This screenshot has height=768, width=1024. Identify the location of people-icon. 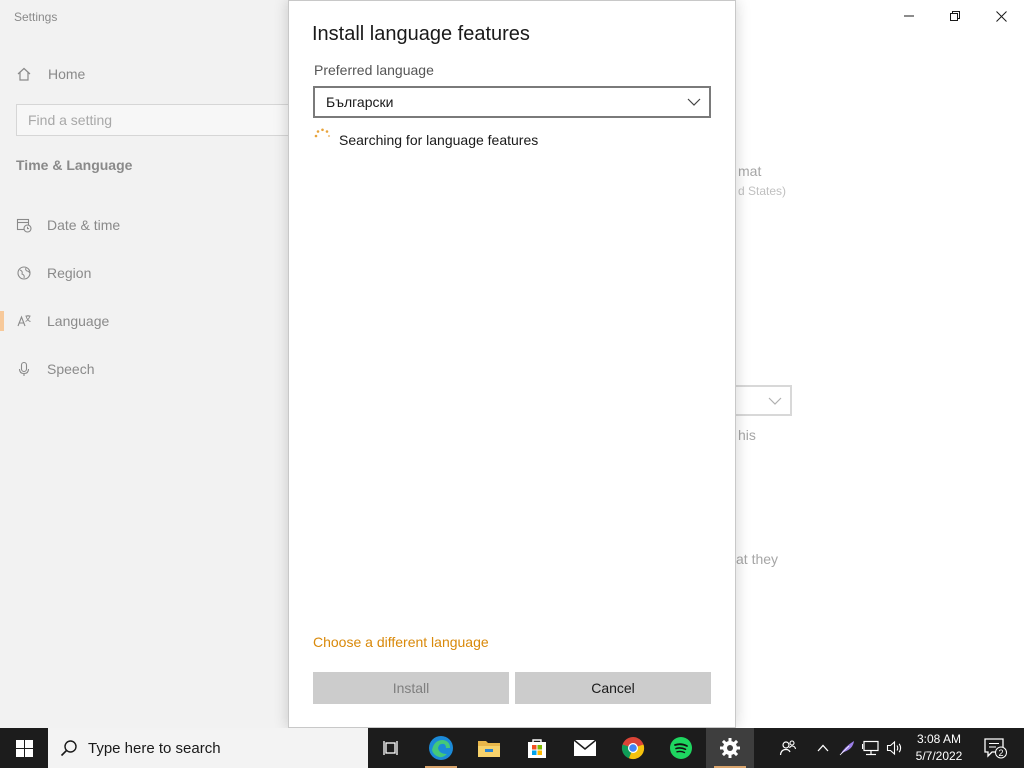
(788, 748).